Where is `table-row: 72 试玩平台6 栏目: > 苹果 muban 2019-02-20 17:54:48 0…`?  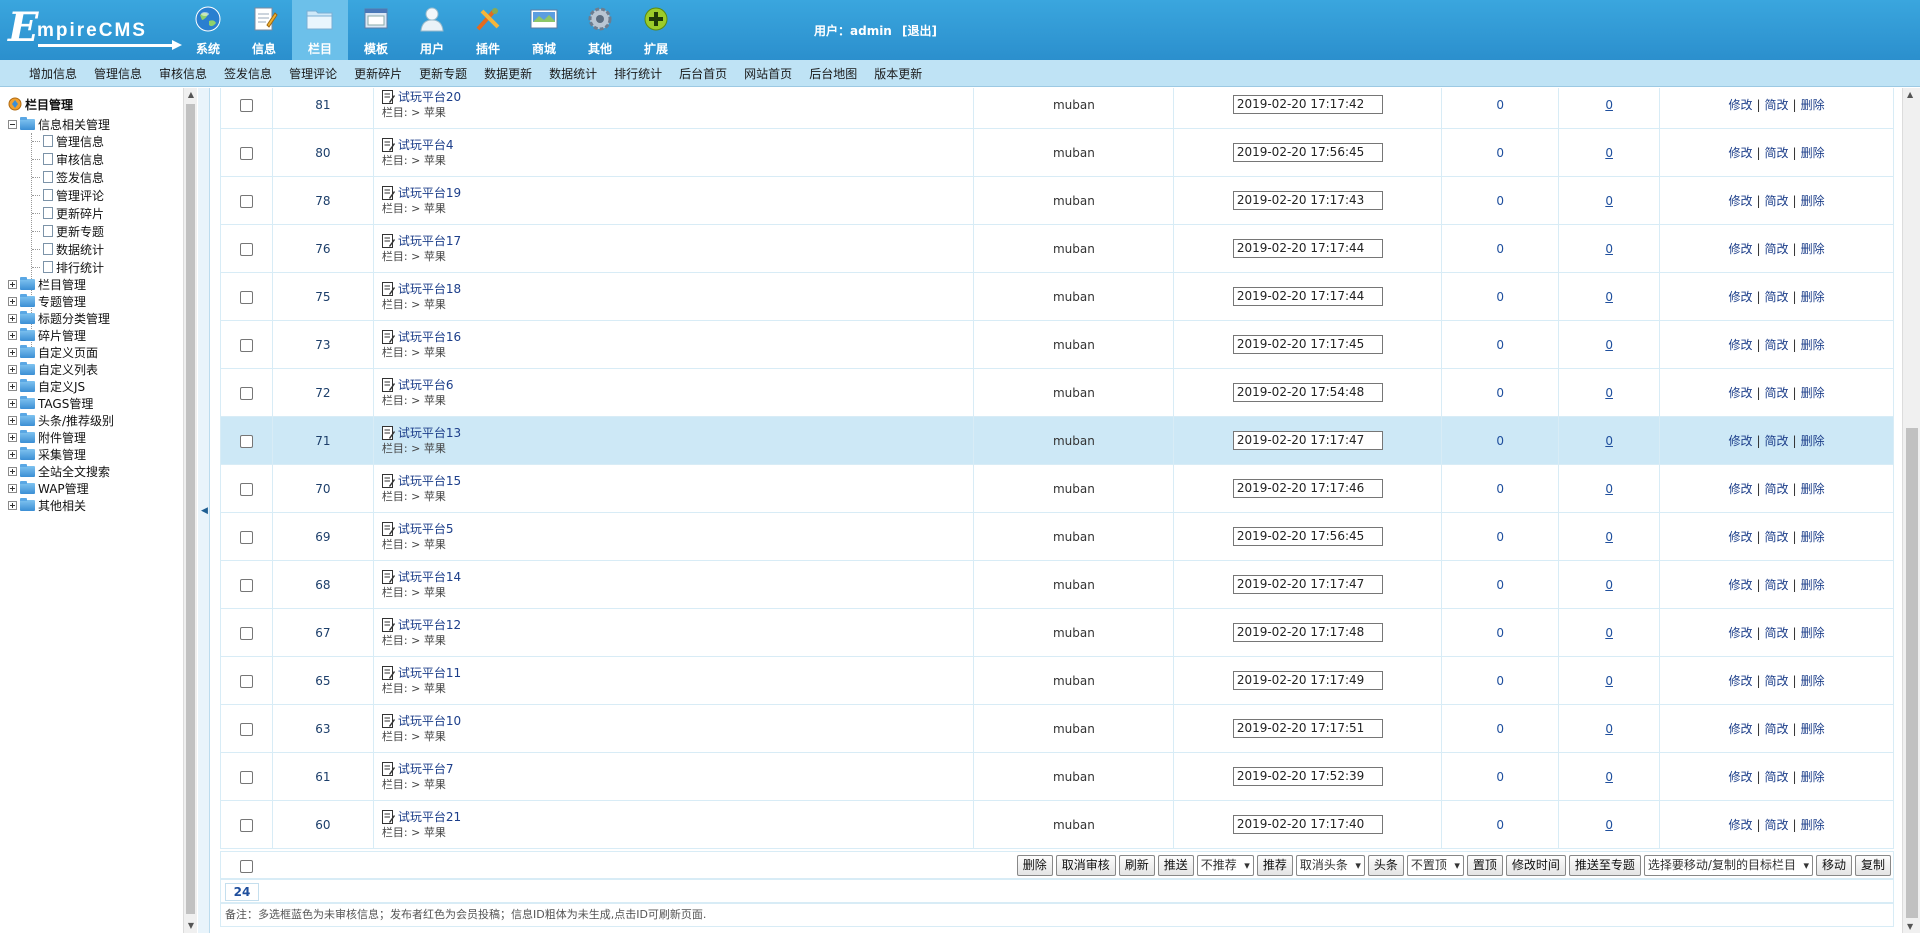 table-row: 72 试玩平台6 栏目: > 苹果 muban 2019-02-20 17:54:48 0… is located at coordinates (1057, 392).